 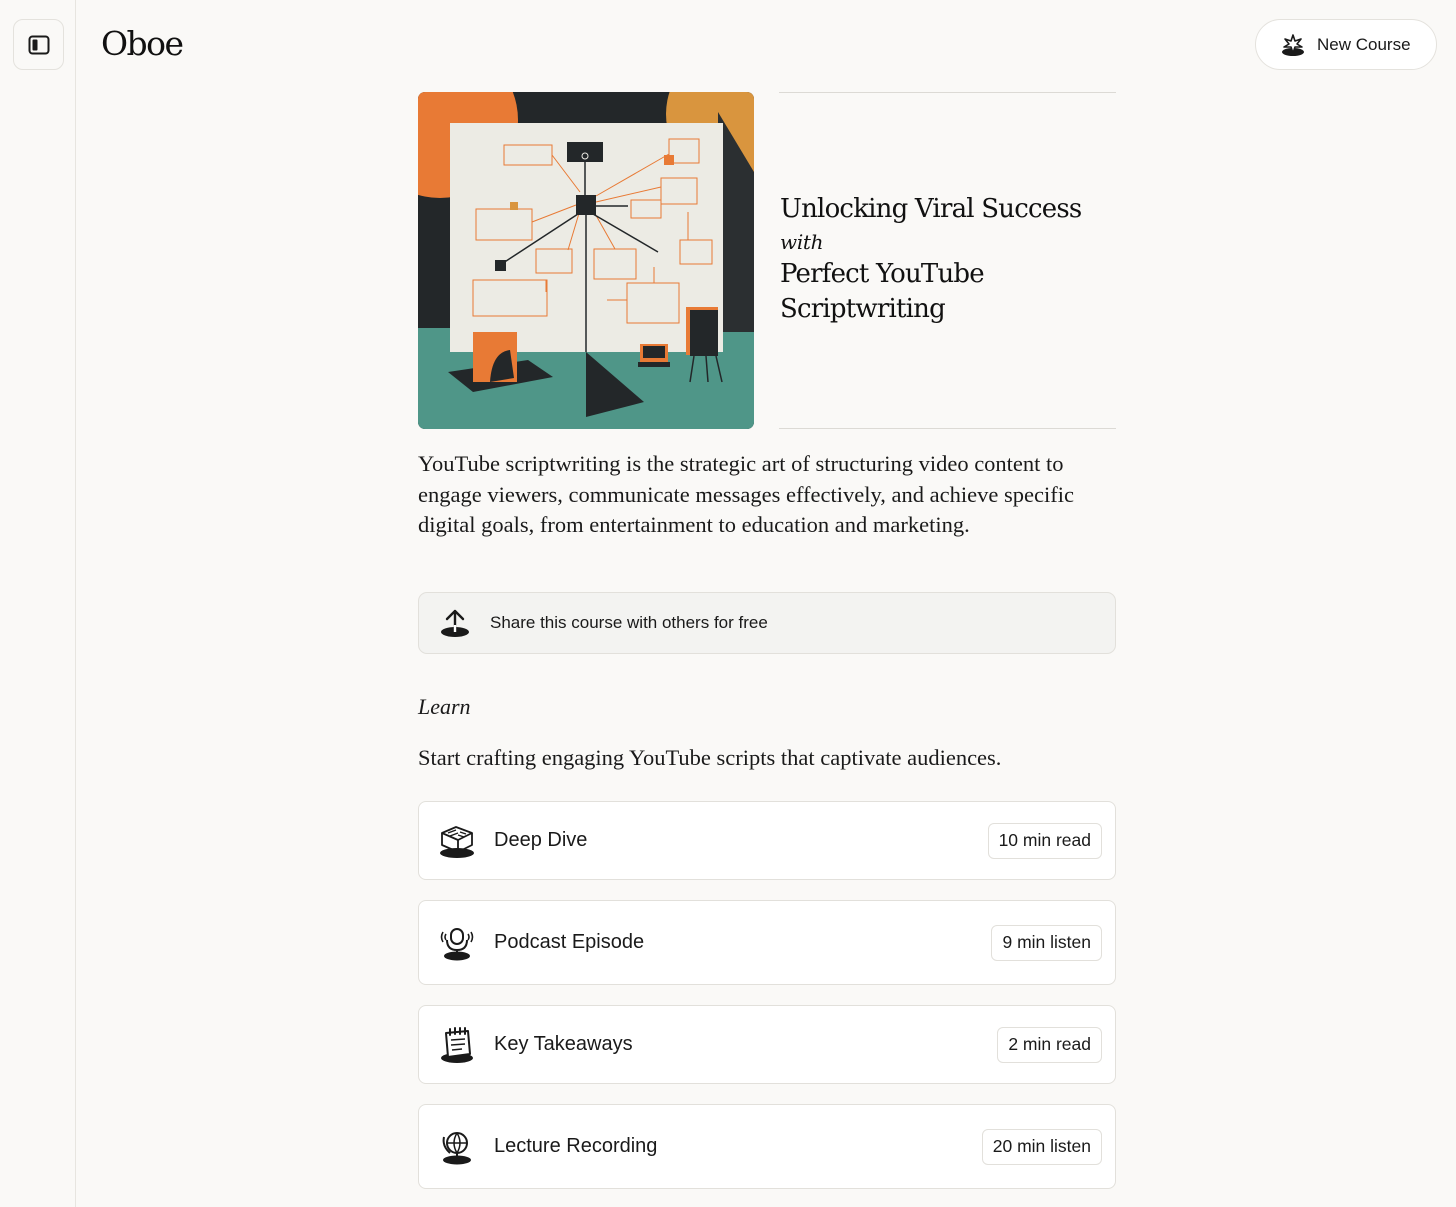 What do you see at coordinates (586, 260) in the screenshot?
I see `course-cover-image` at bounding box center [586, 260].